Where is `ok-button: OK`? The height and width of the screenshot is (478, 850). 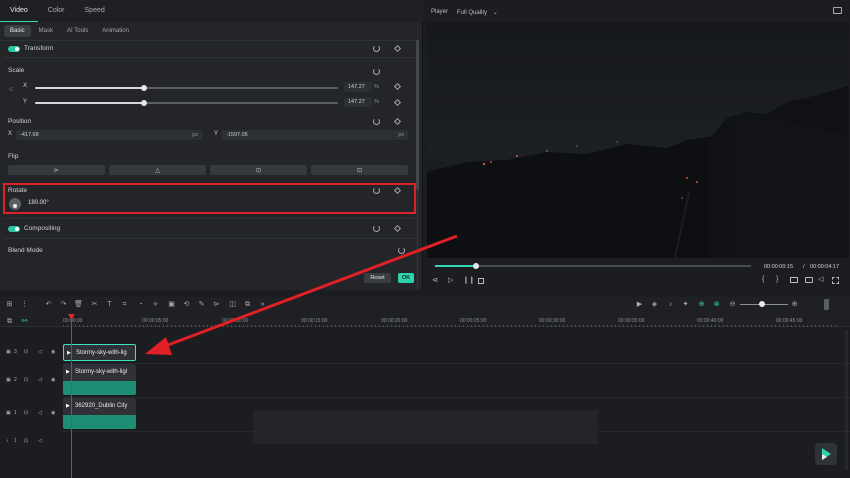 ok-button: OK is located at coordinates (406, 278).